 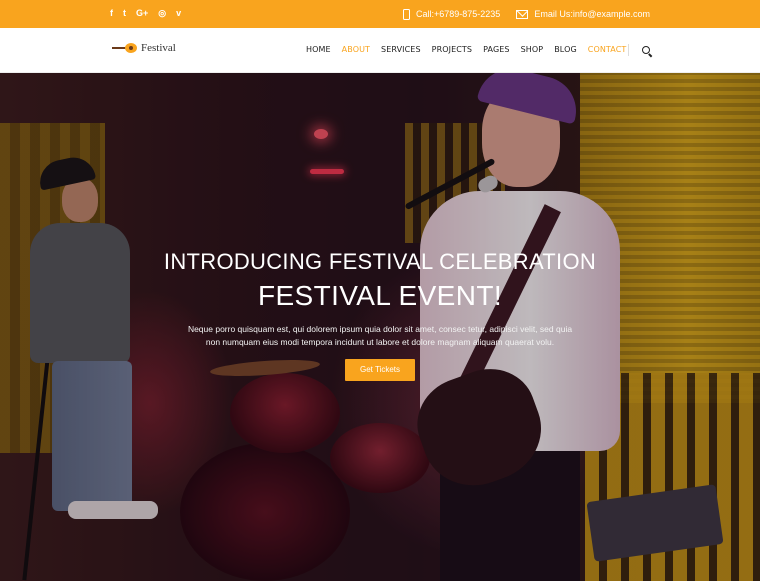 What do you see at coordinates (607, 49) in the screenshot?
I see `nav-contact: CONTACT` at bounding box center [607, 49].